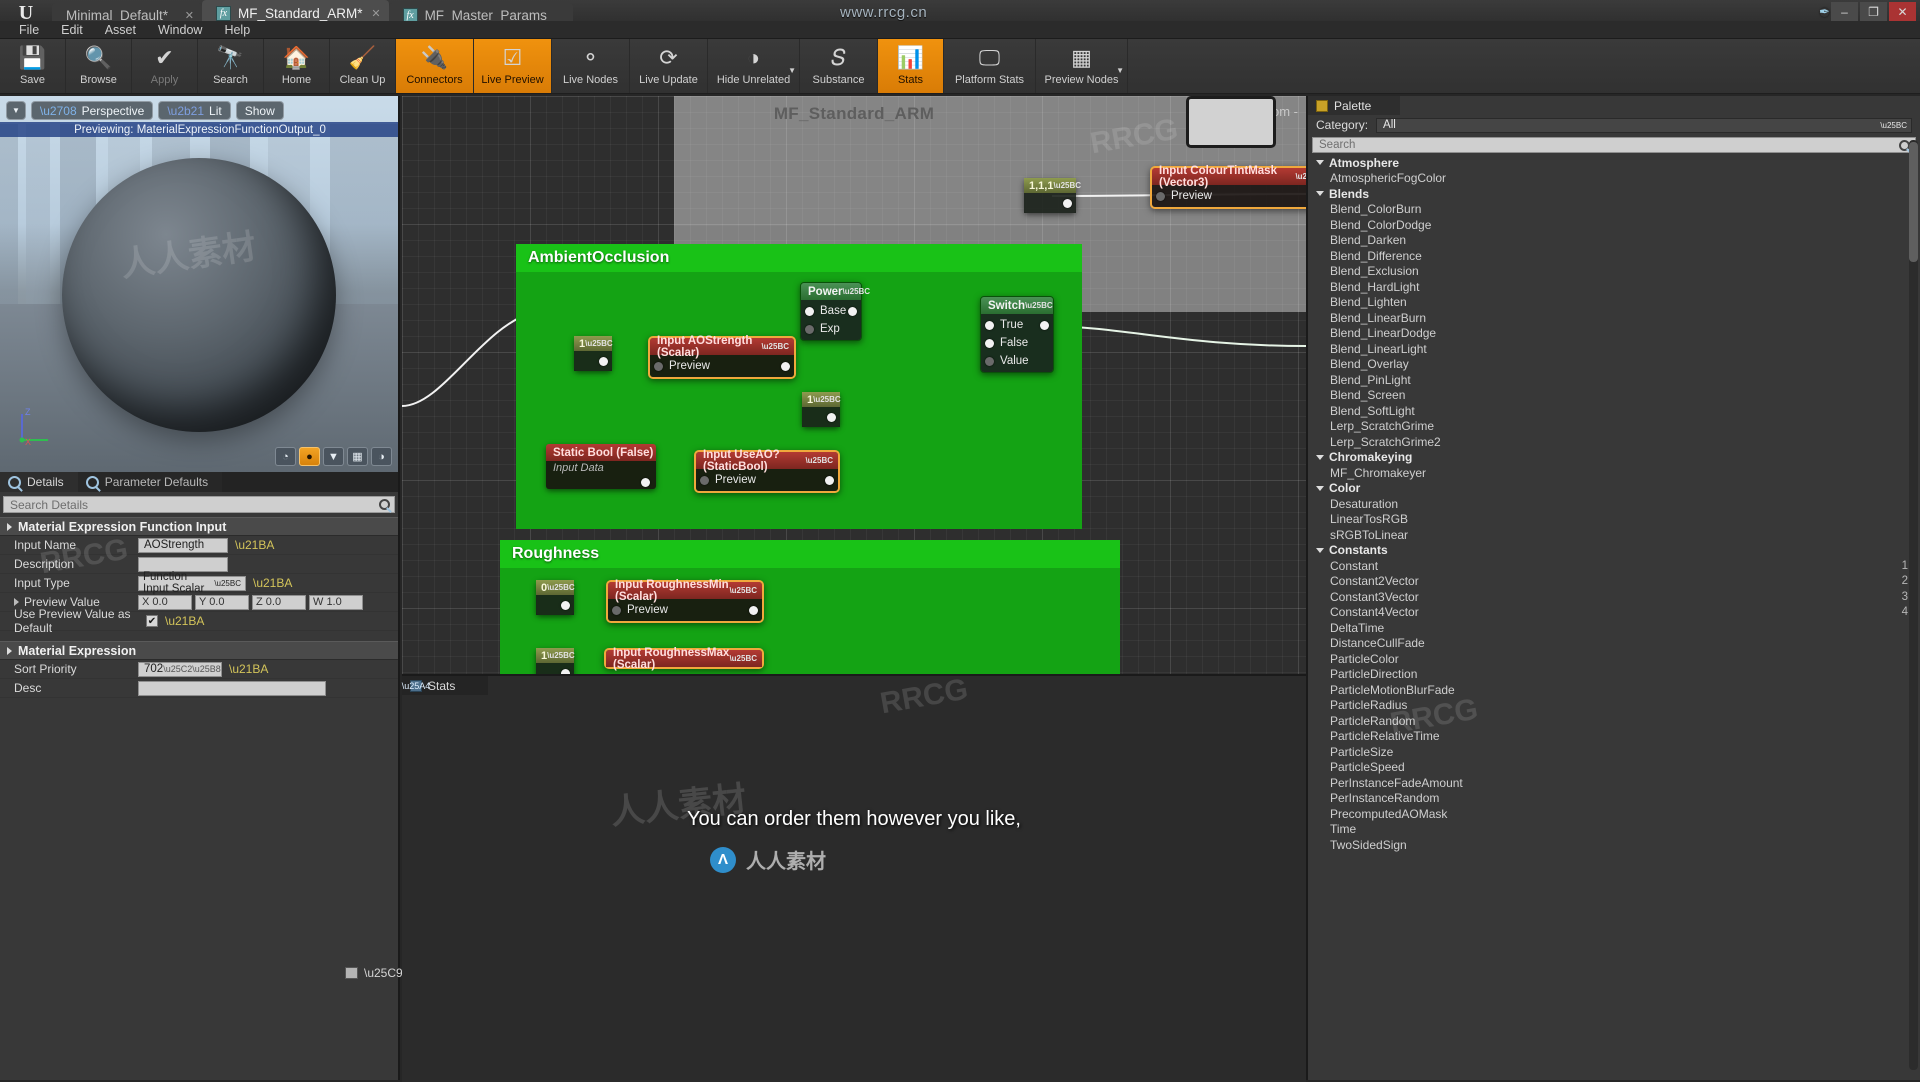 The image size is (1920, 1082). I want to click on palette-item: Blend_Lighten, so click(1614, 303).